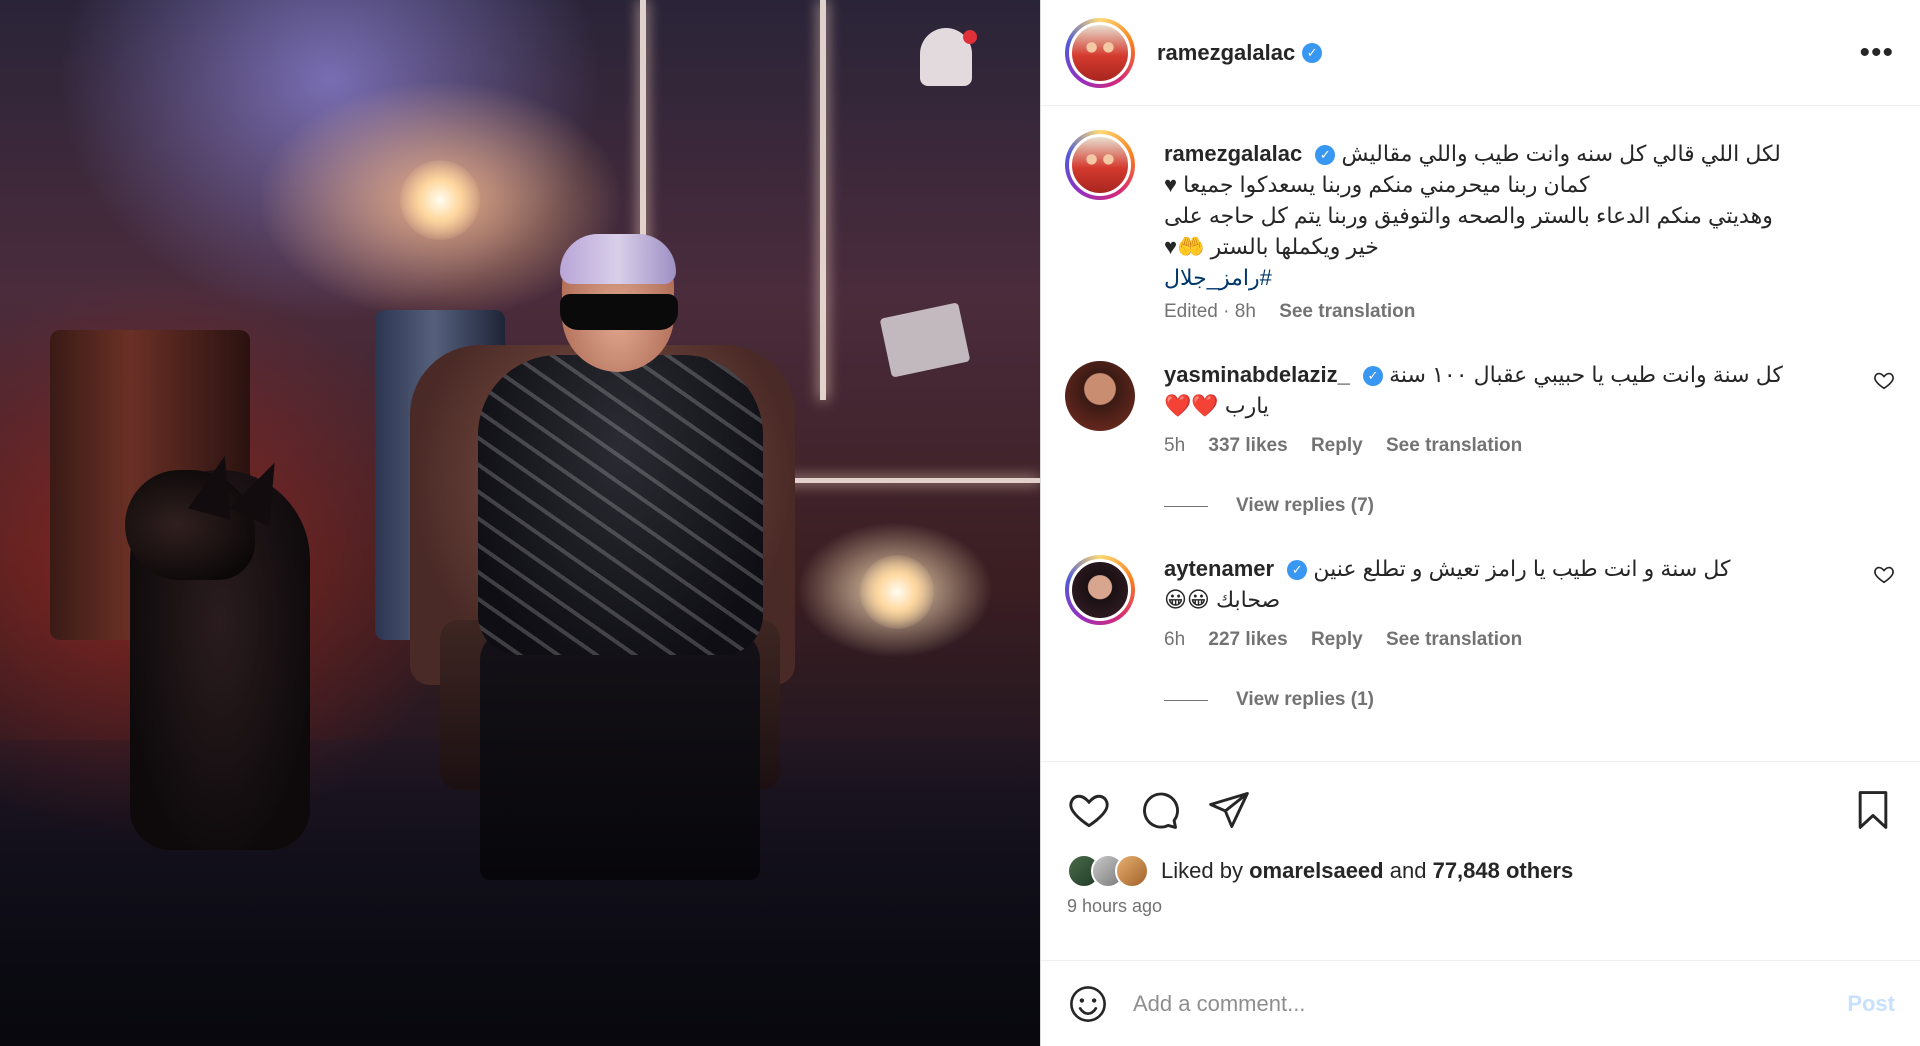 Image resolution: width=1920 pixels, height=1046 pixels. What do you see at coordinates (1305, 505) in the screenshot?
I see `view-replies-label: View replies (7)` at bounding box center [1305, 505].